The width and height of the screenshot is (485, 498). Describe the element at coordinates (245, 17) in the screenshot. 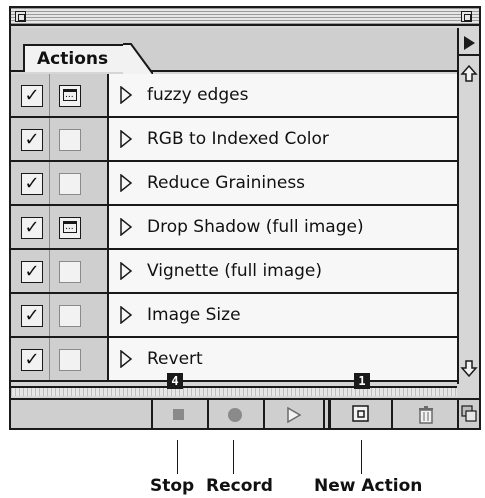

I see `palette-title-bar` at that location.